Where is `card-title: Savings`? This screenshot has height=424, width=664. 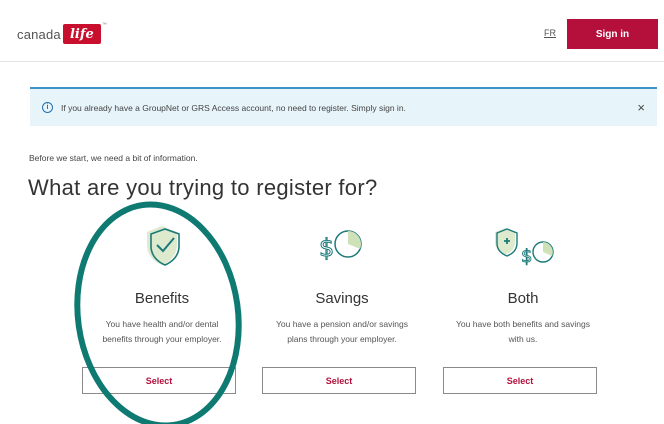 card-title: Savings is located at coordinates (342, 298).